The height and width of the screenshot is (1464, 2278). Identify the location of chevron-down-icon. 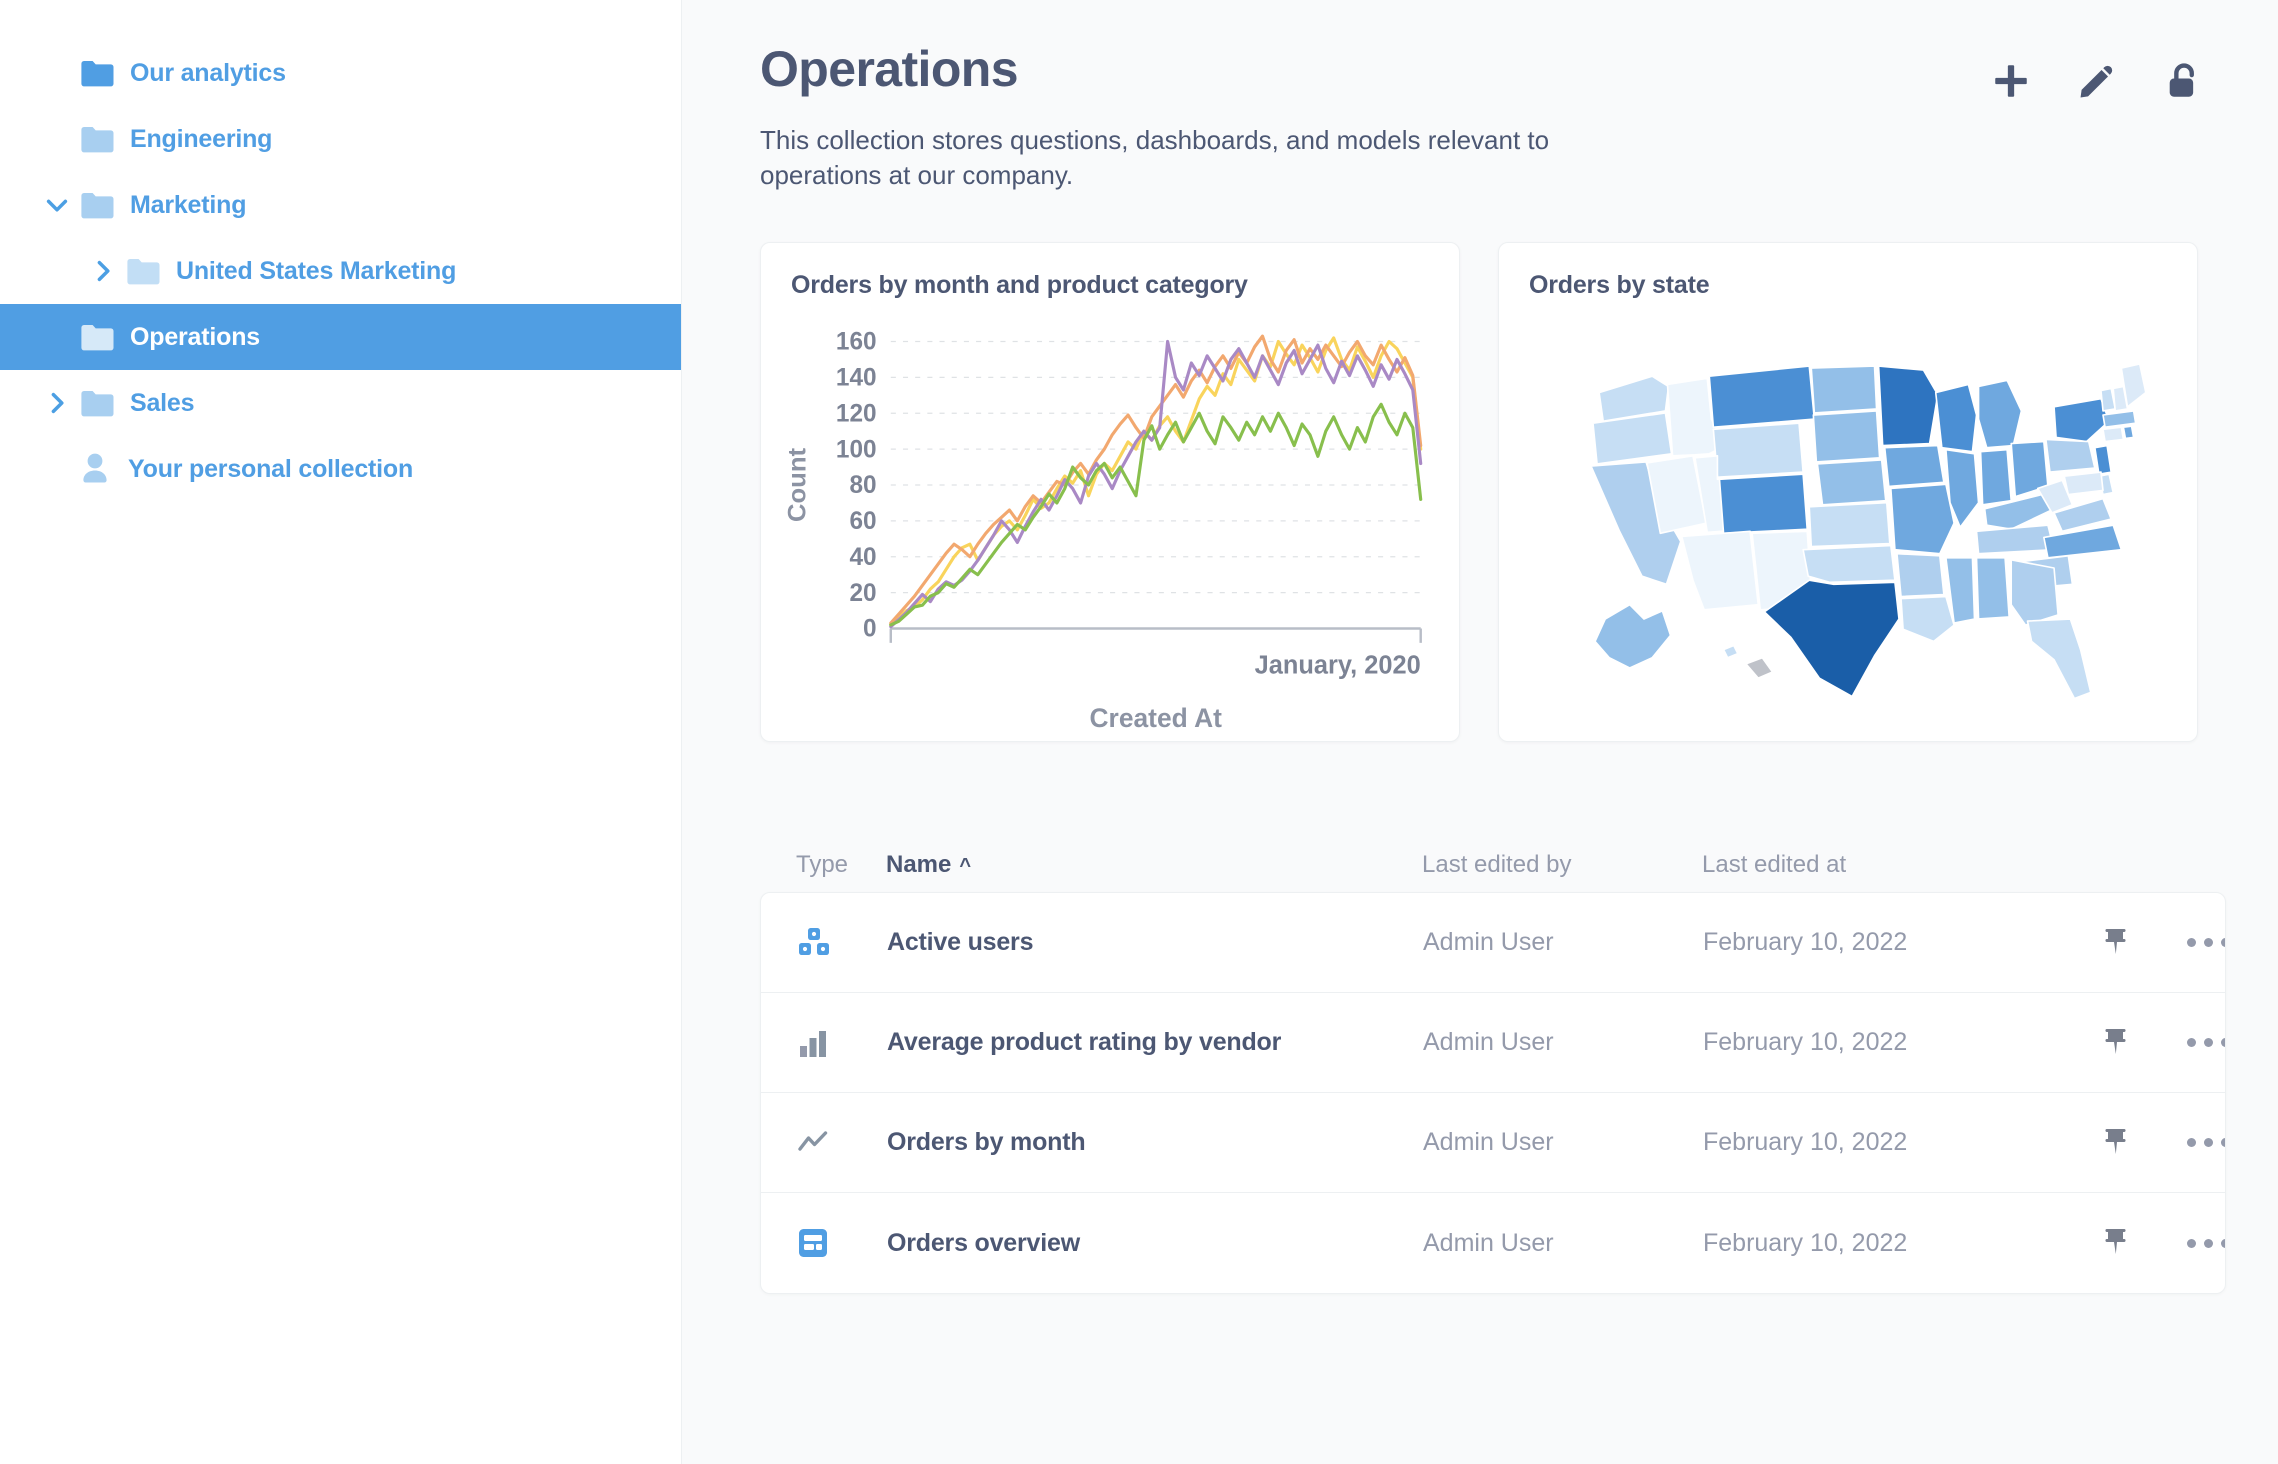
(57, 205).